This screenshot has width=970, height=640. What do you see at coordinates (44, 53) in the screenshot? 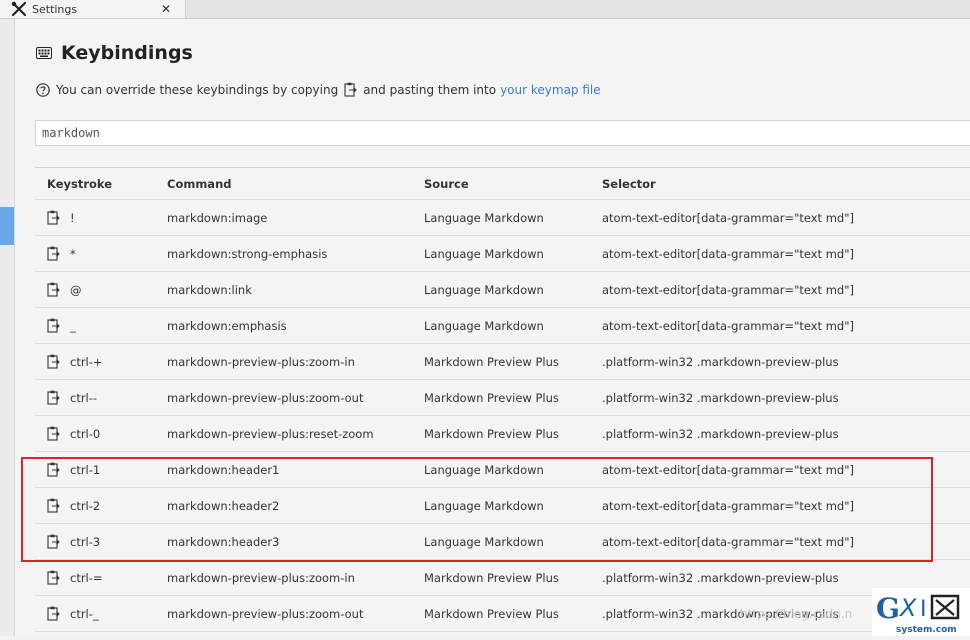
I see `keyboard-icon` at bounding box center [44, 53].